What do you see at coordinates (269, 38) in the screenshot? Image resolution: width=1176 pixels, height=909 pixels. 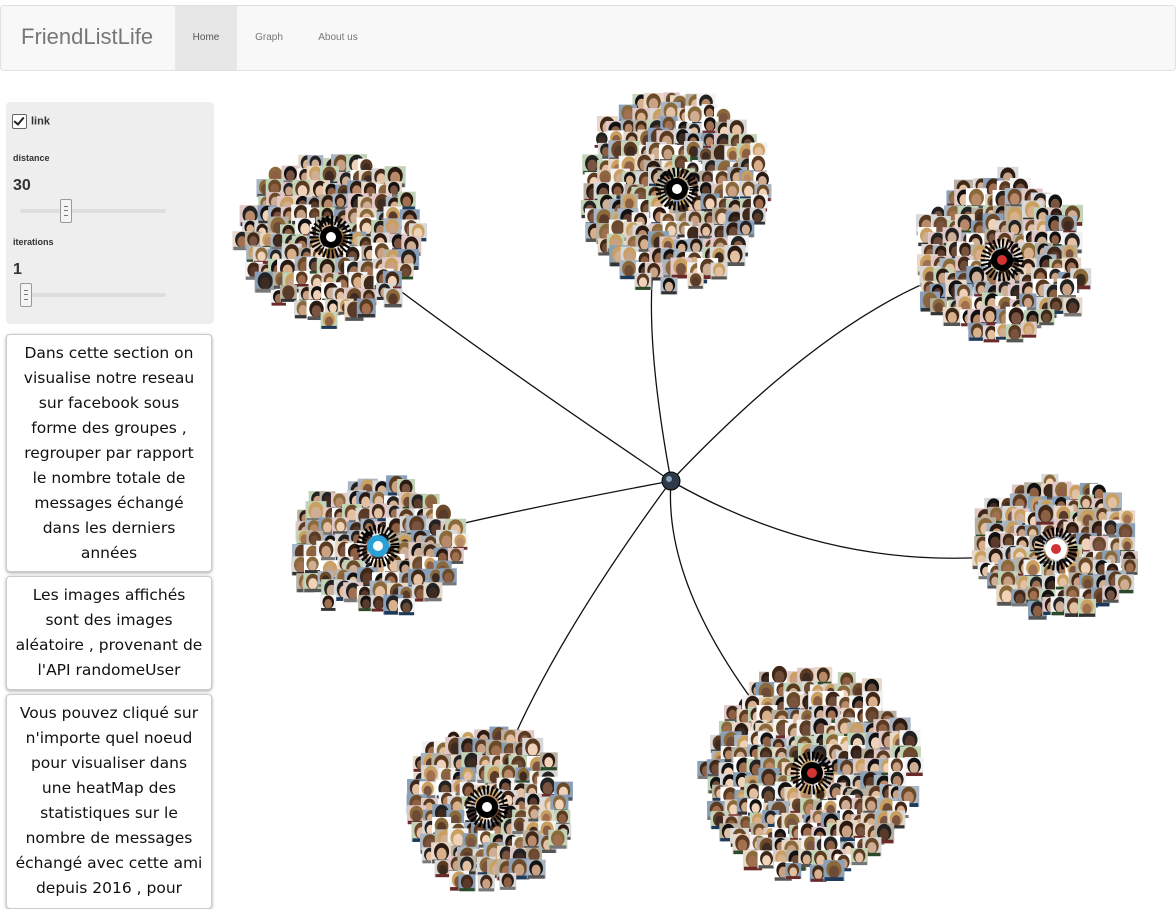 I see `nav-graph: Graph` at bounding box center [269, 38].